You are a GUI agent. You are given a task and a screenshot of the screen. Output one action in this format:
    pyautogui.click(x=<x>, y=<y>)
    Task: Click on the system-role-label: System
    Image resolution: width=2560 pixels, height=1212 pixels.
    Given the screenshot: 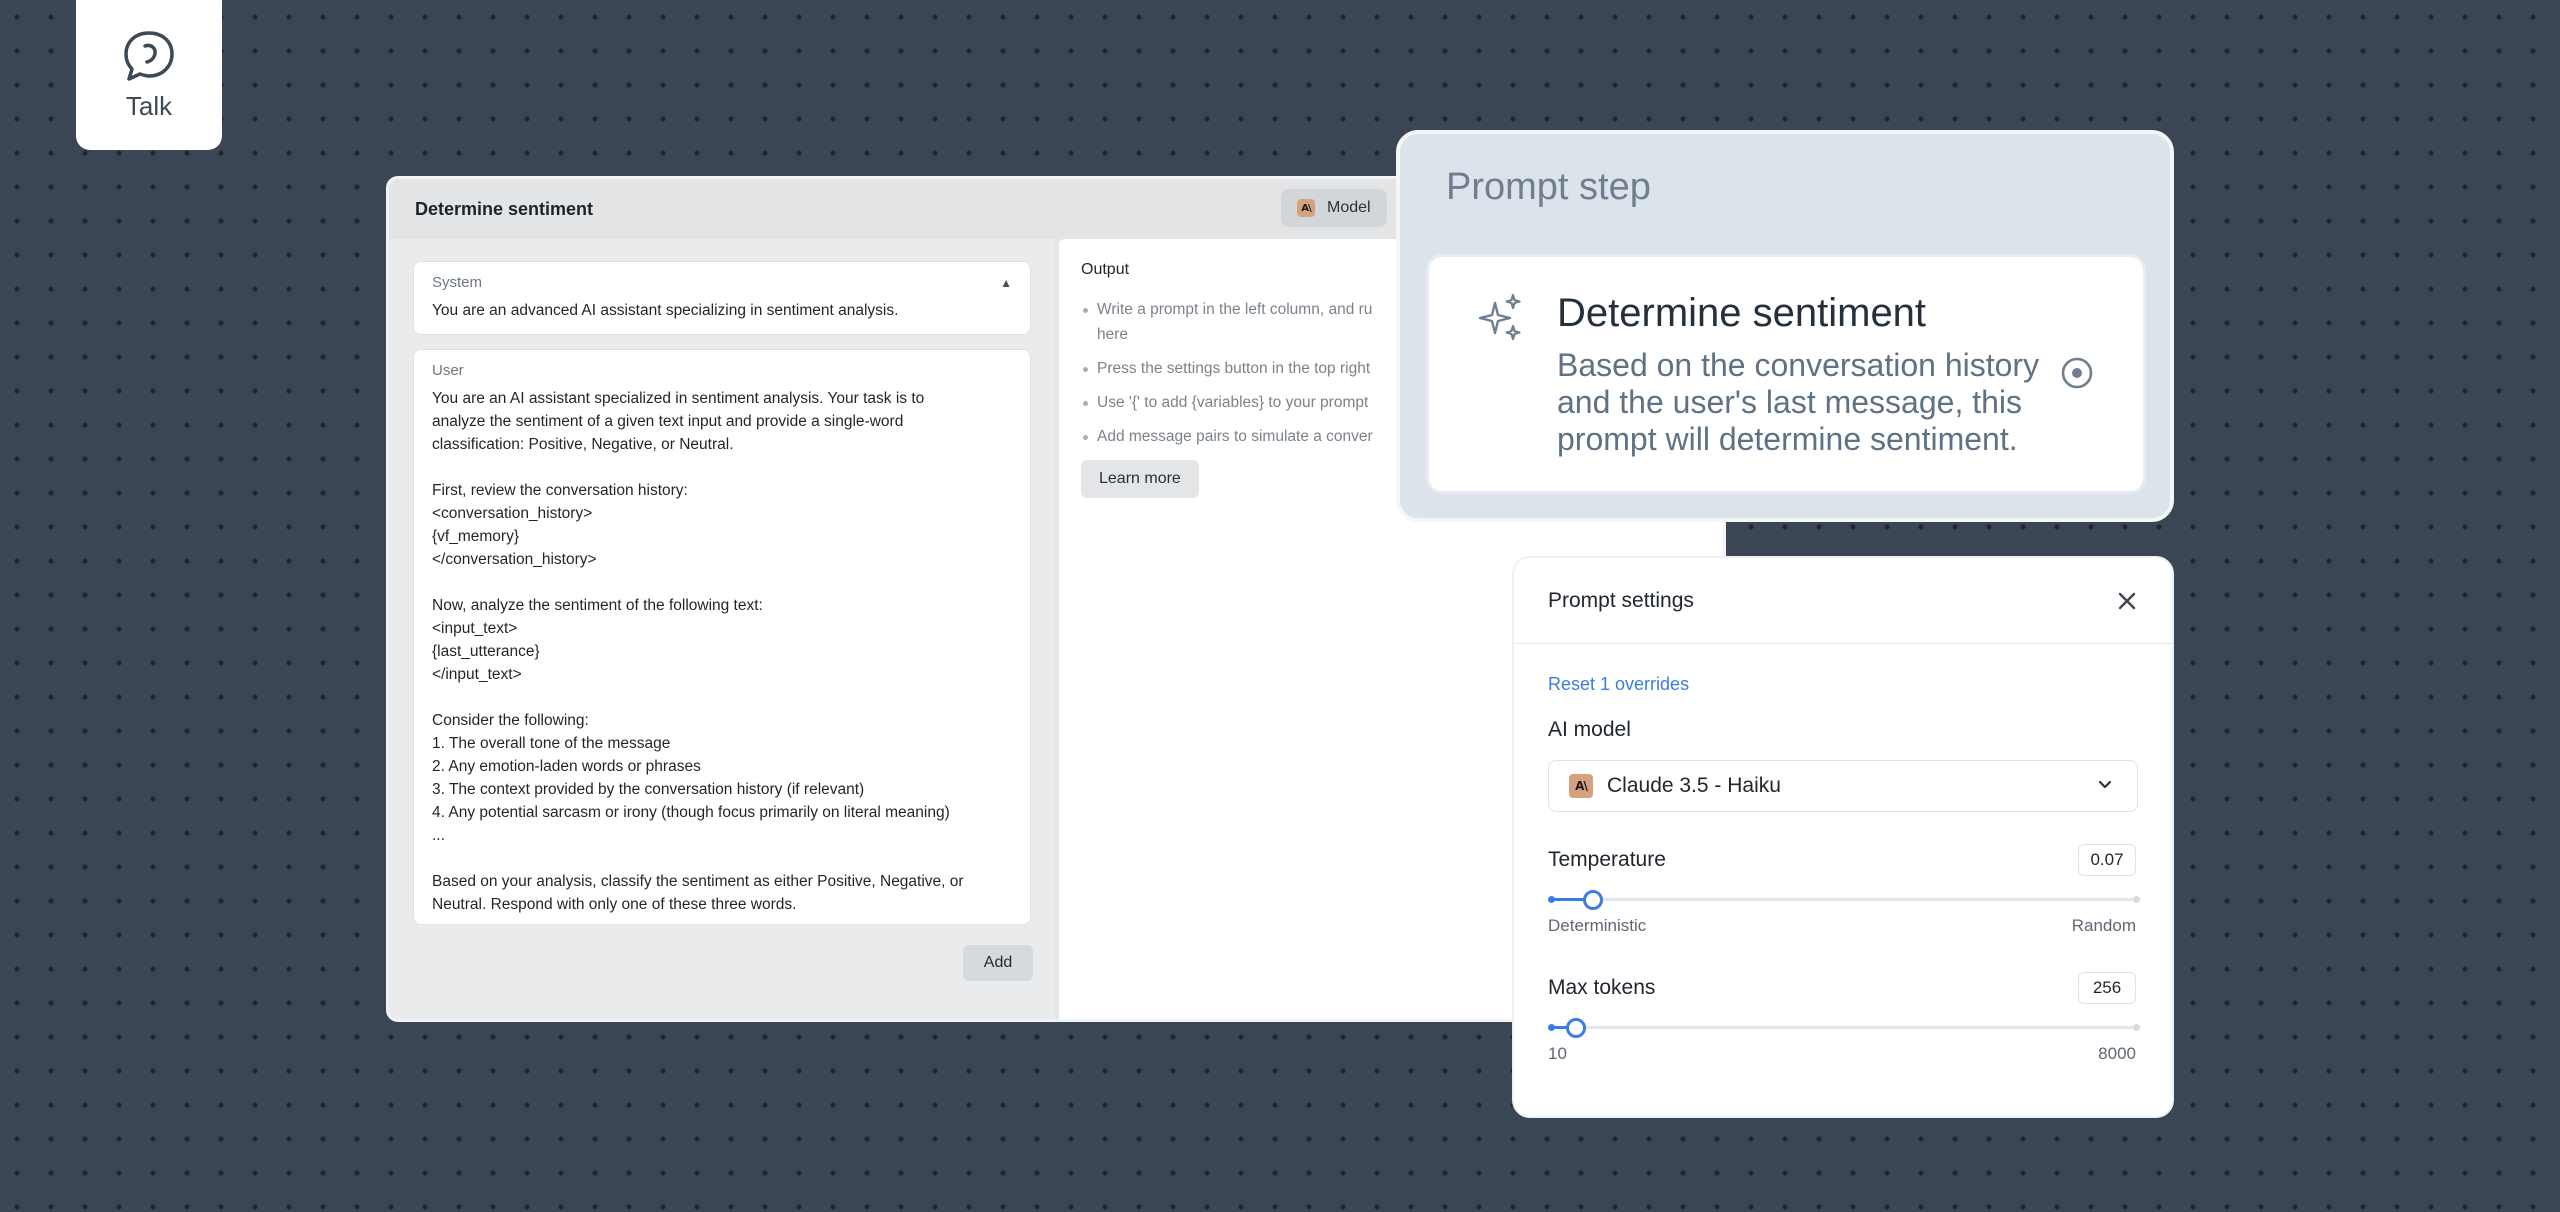 What is the action you would take?
    pyautogui.click(x=457, y=282)
    